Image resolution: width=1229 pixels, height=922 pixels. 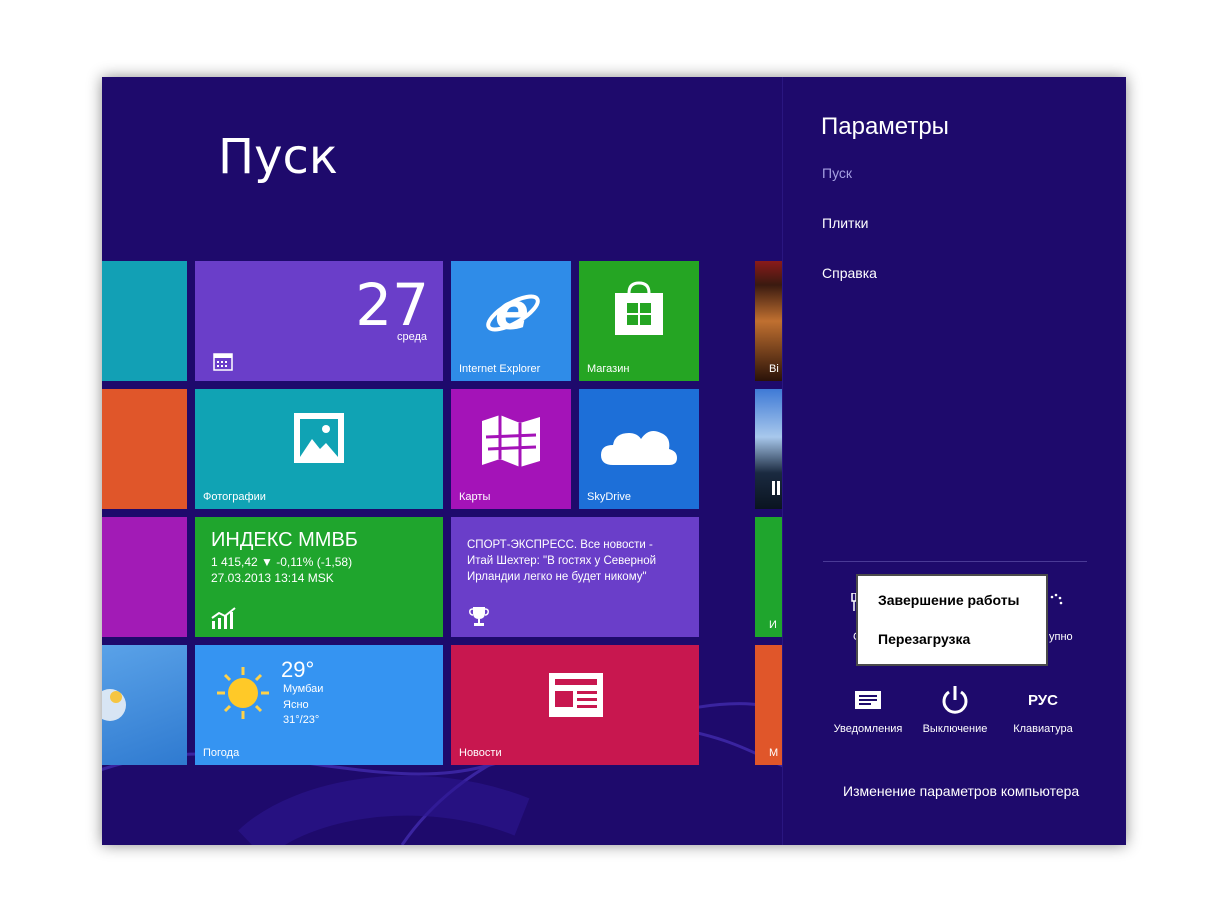 I want to click on tile-label: SkyDrive, so click(x=609, y=497).